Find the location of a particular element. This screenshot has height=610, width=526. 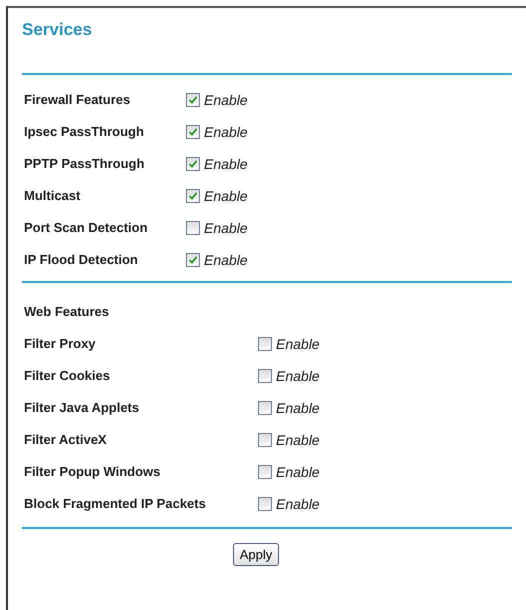

feature-label: Filter ActiveX is located at coordinates (66, 440).